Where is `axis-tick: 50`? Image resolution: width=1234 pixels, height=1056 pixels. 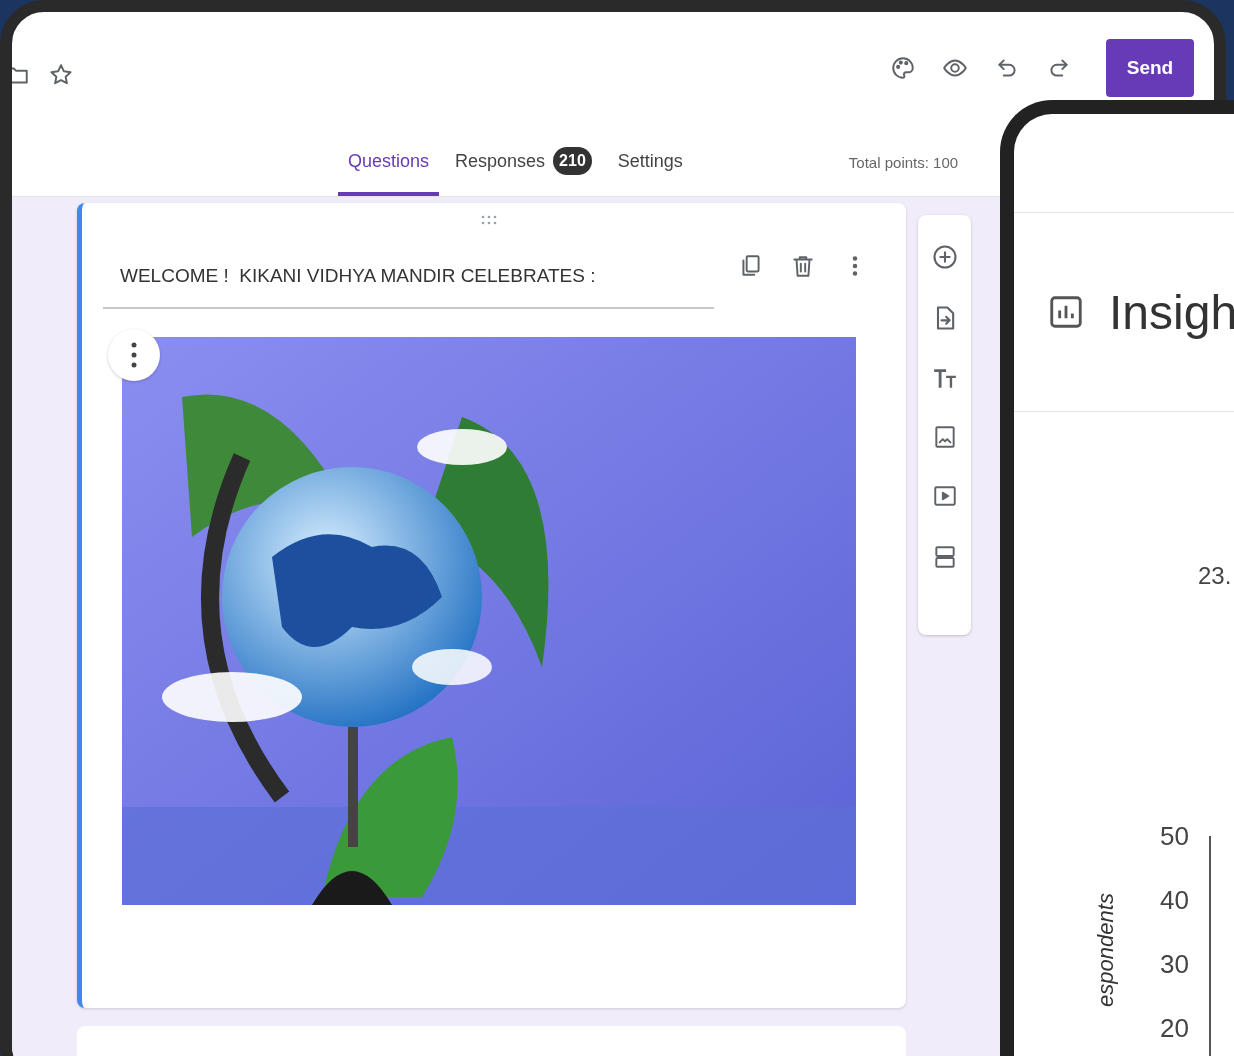 axis-tick: 50 is located at coordinates (1174, 836).